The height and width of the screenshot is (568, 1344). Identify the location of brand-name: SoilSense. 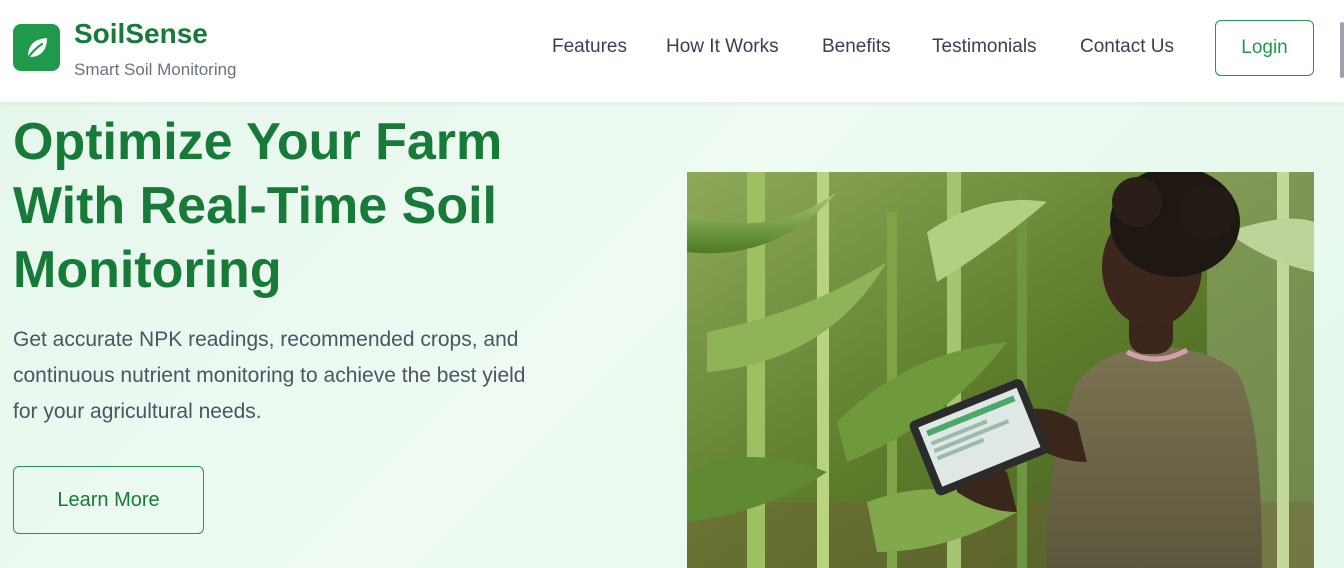
(141, 34).